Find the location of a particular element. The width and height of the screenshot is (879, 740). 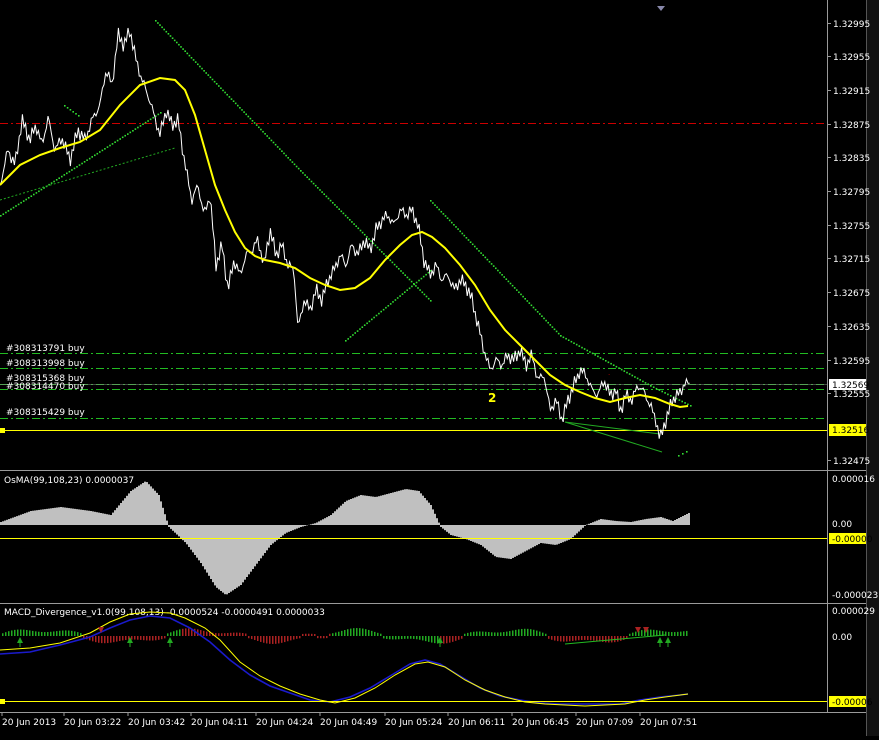

order-label: #308315429 buy is located at coordinates (45, 413).